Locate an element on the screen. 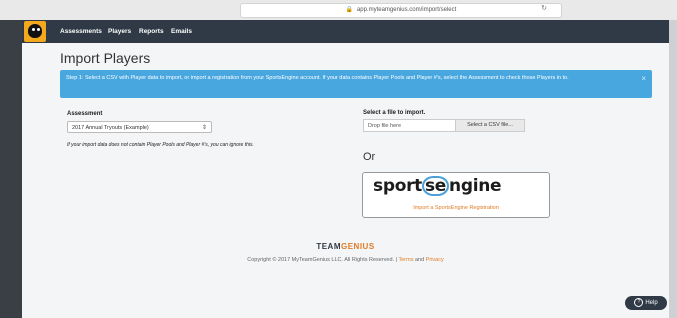 The height and width of the screenshot is (318, 677). privacy-link: Privacy is located at coordinates (435, 260).